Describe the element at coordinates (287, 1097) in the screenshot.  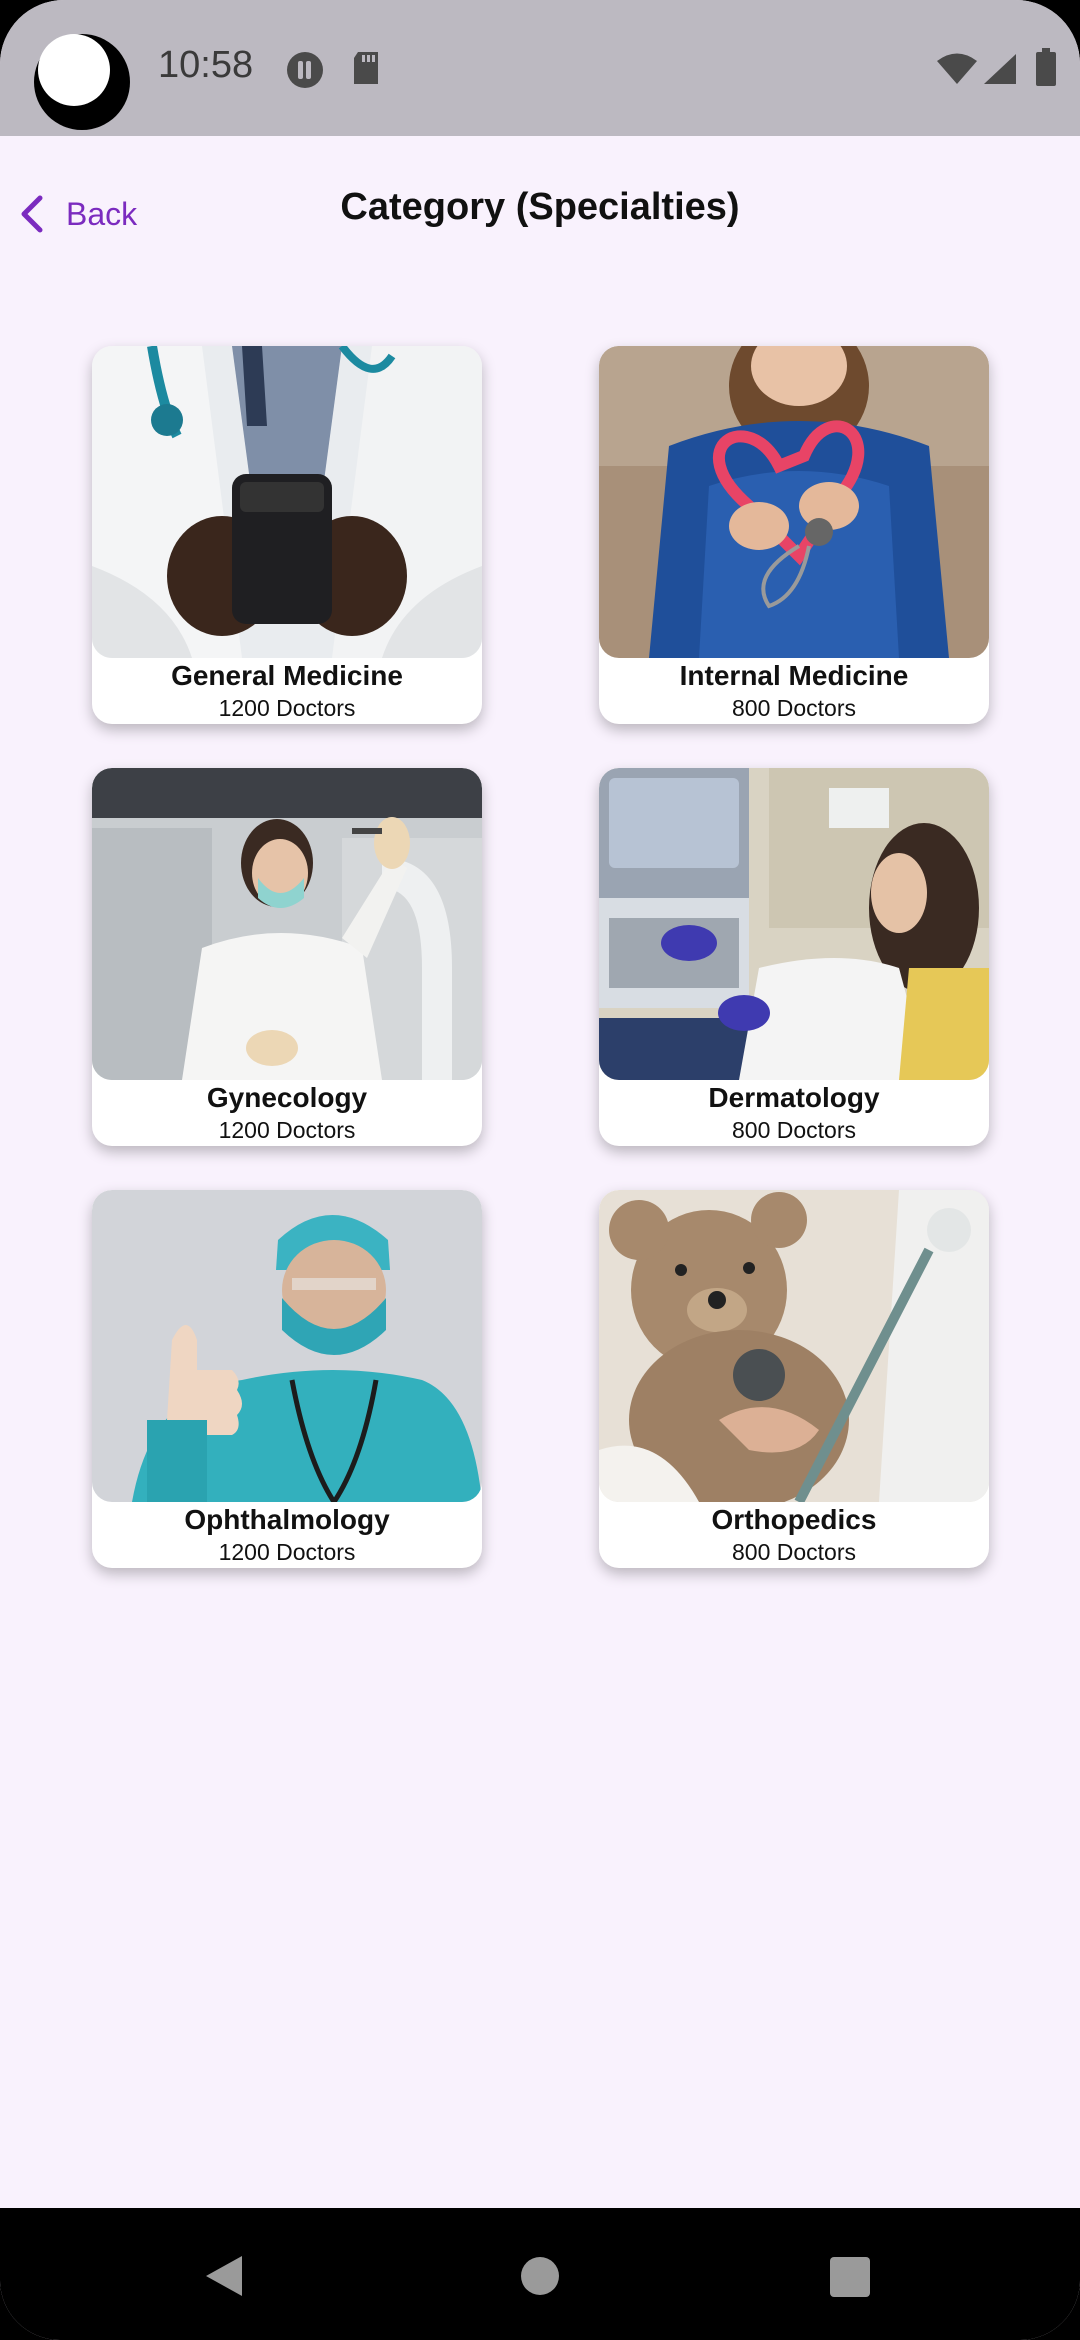
I see `category-name: Gynecology` at that location.